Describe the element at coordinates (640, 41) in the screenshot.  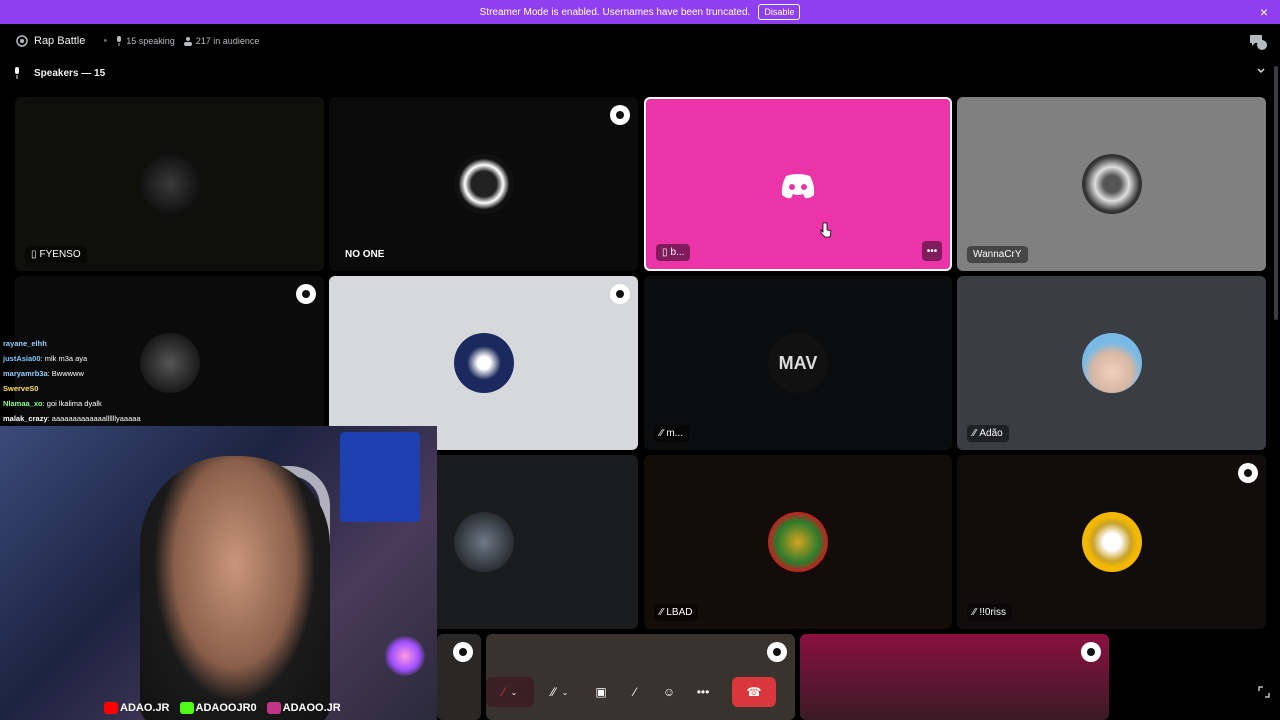
I see `stage-header: Rap Battle • 15 speaking 217 in audience` at that location.